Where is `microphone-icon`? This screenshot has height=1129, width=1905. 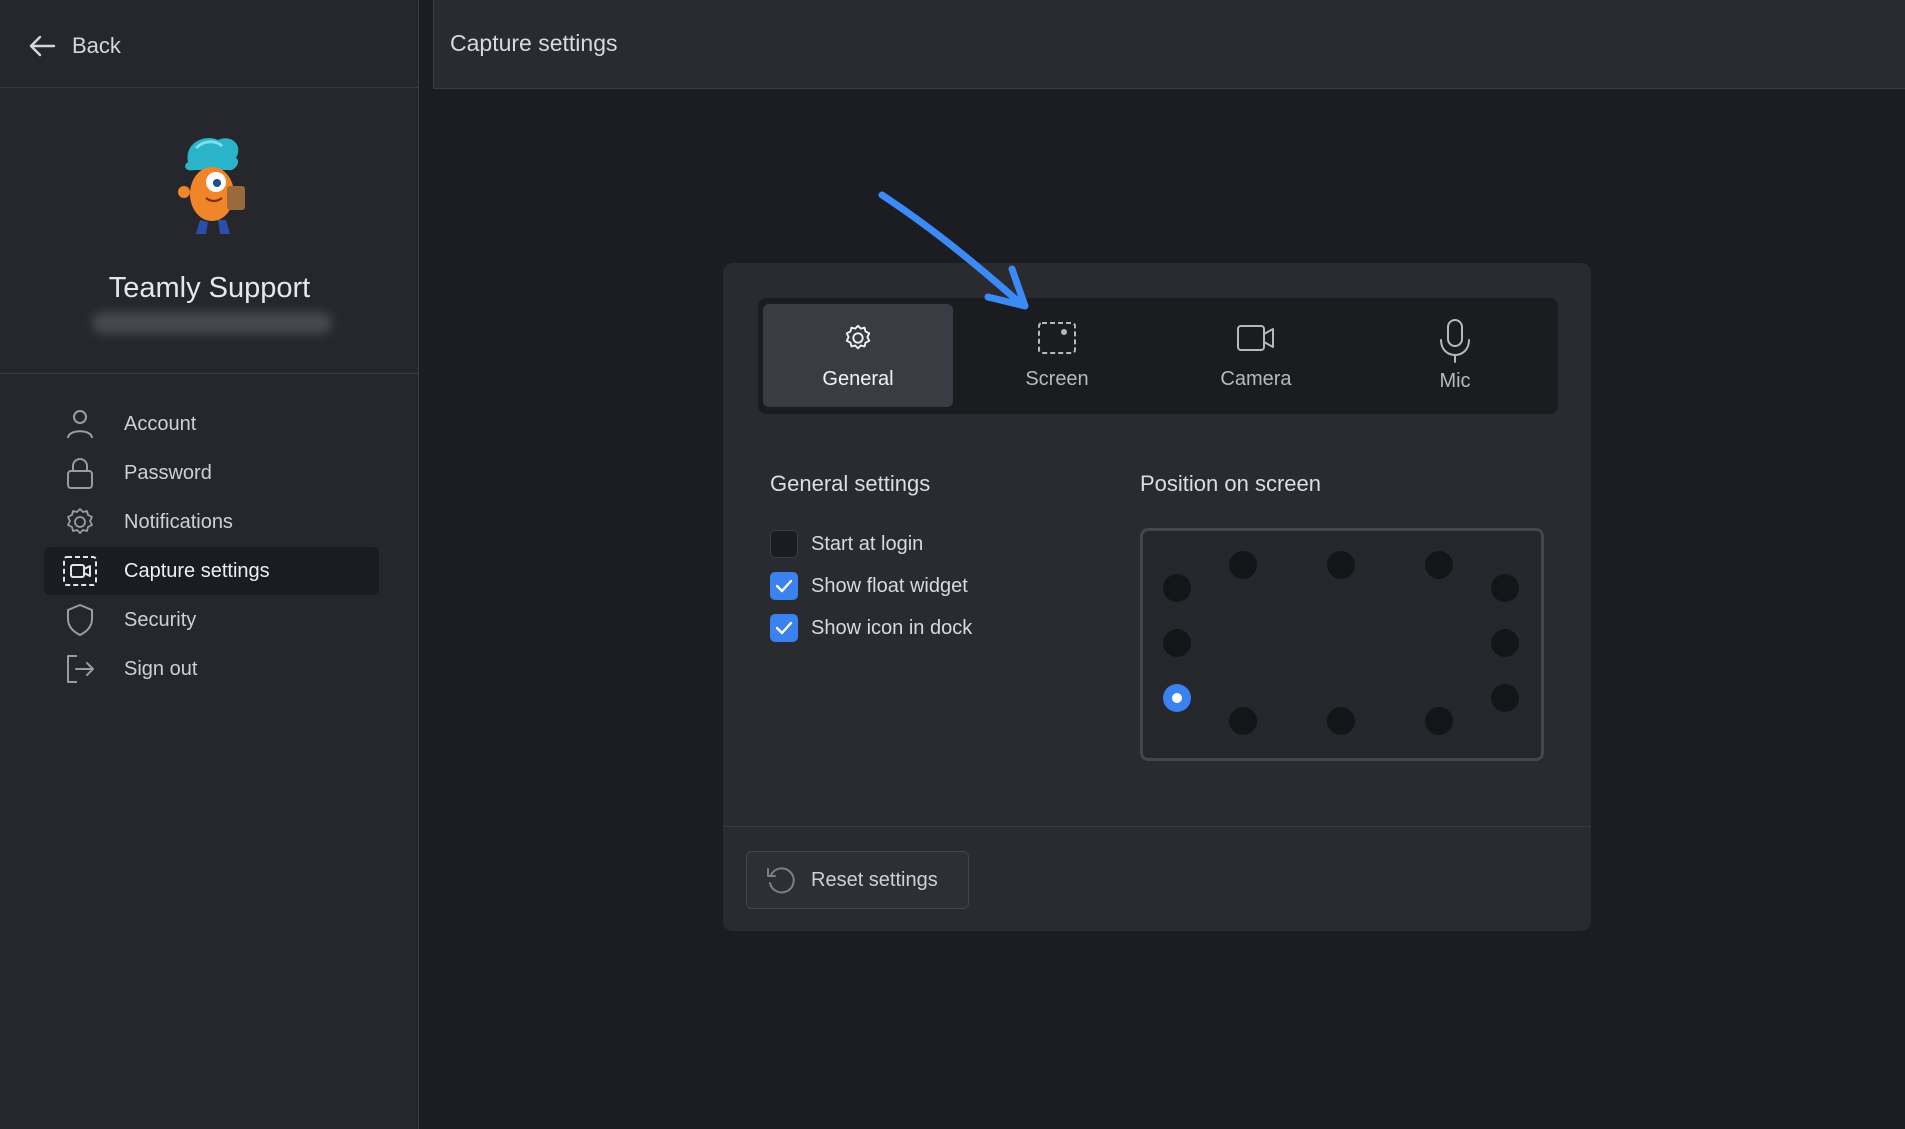 microphone-icon is located at coordinates (1455, 341).